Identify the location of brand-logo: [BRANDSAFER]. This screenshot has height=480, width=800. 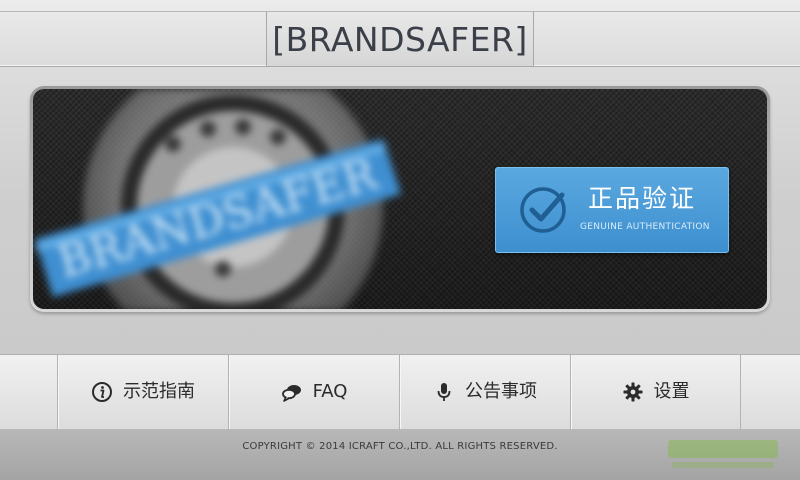
(400, 39).